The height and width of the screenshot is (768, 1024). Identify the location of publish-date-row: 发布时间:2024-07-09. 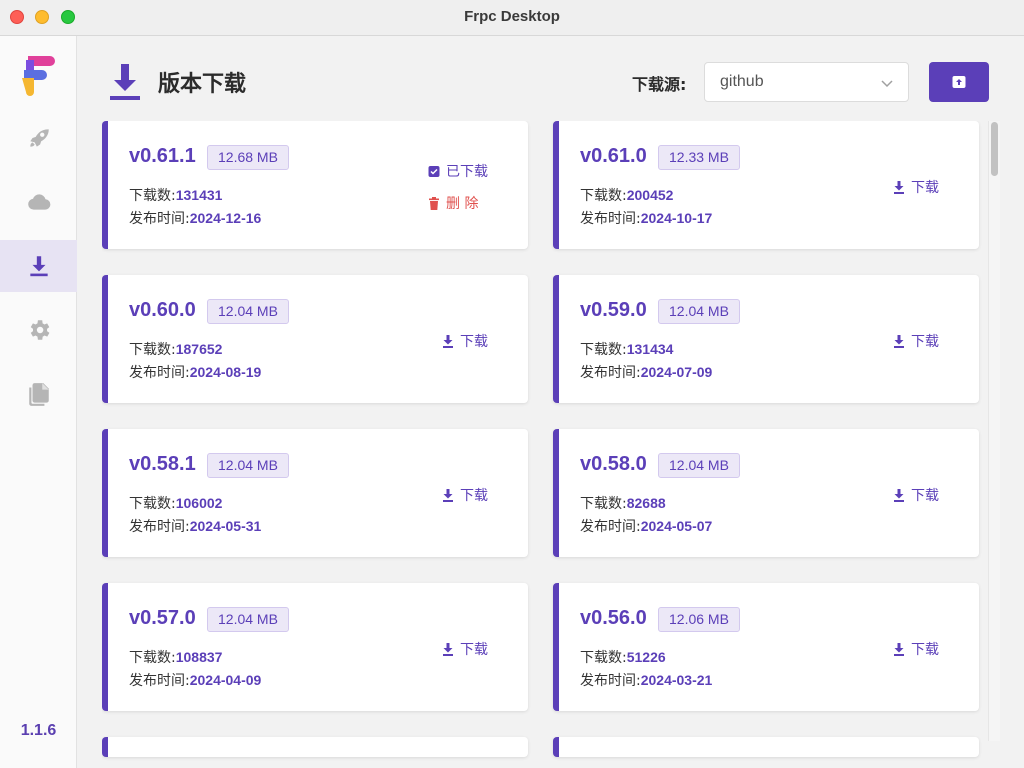
(646, 372).